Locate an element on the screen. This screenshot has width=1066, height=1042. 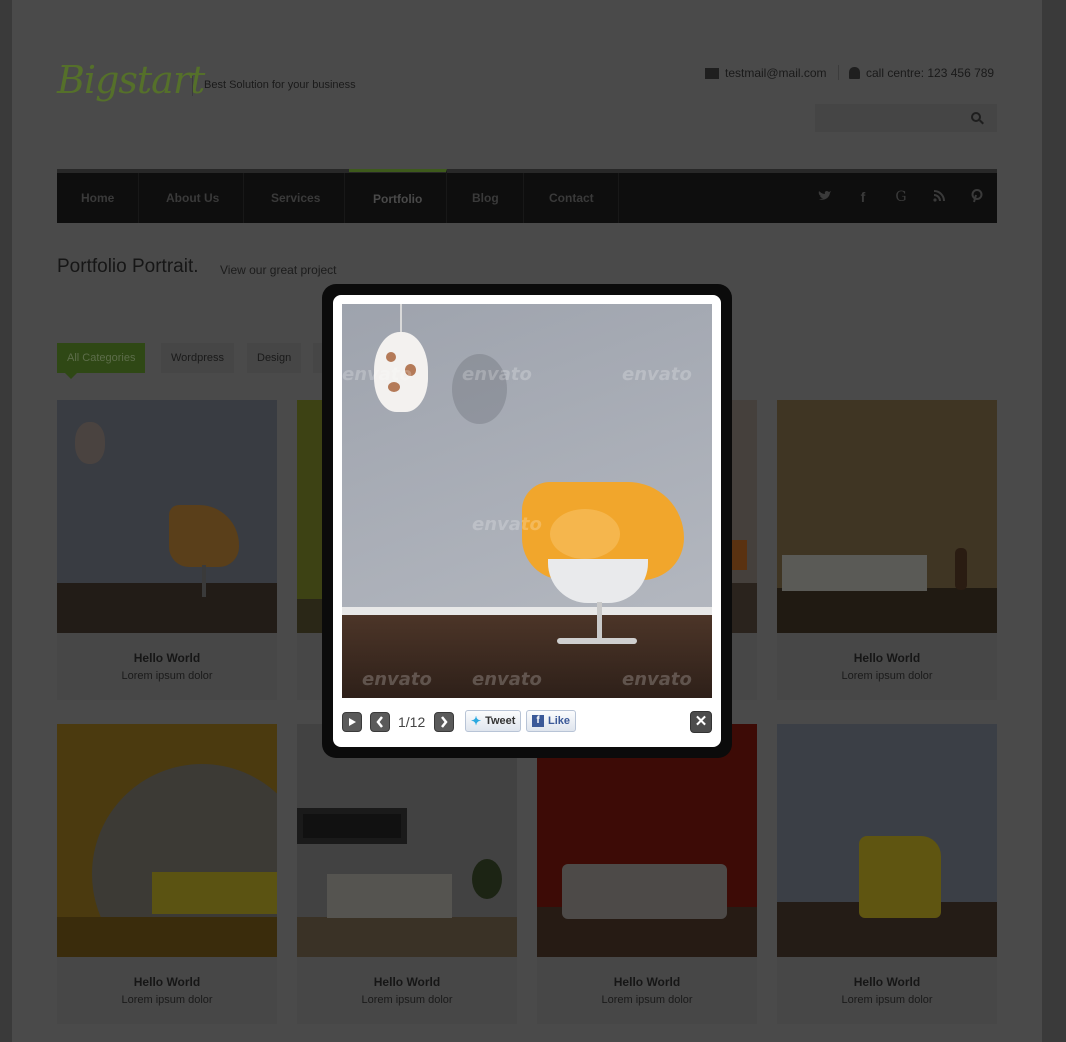
filter-all-categories: All Categories is located at coordinates (101, 361).